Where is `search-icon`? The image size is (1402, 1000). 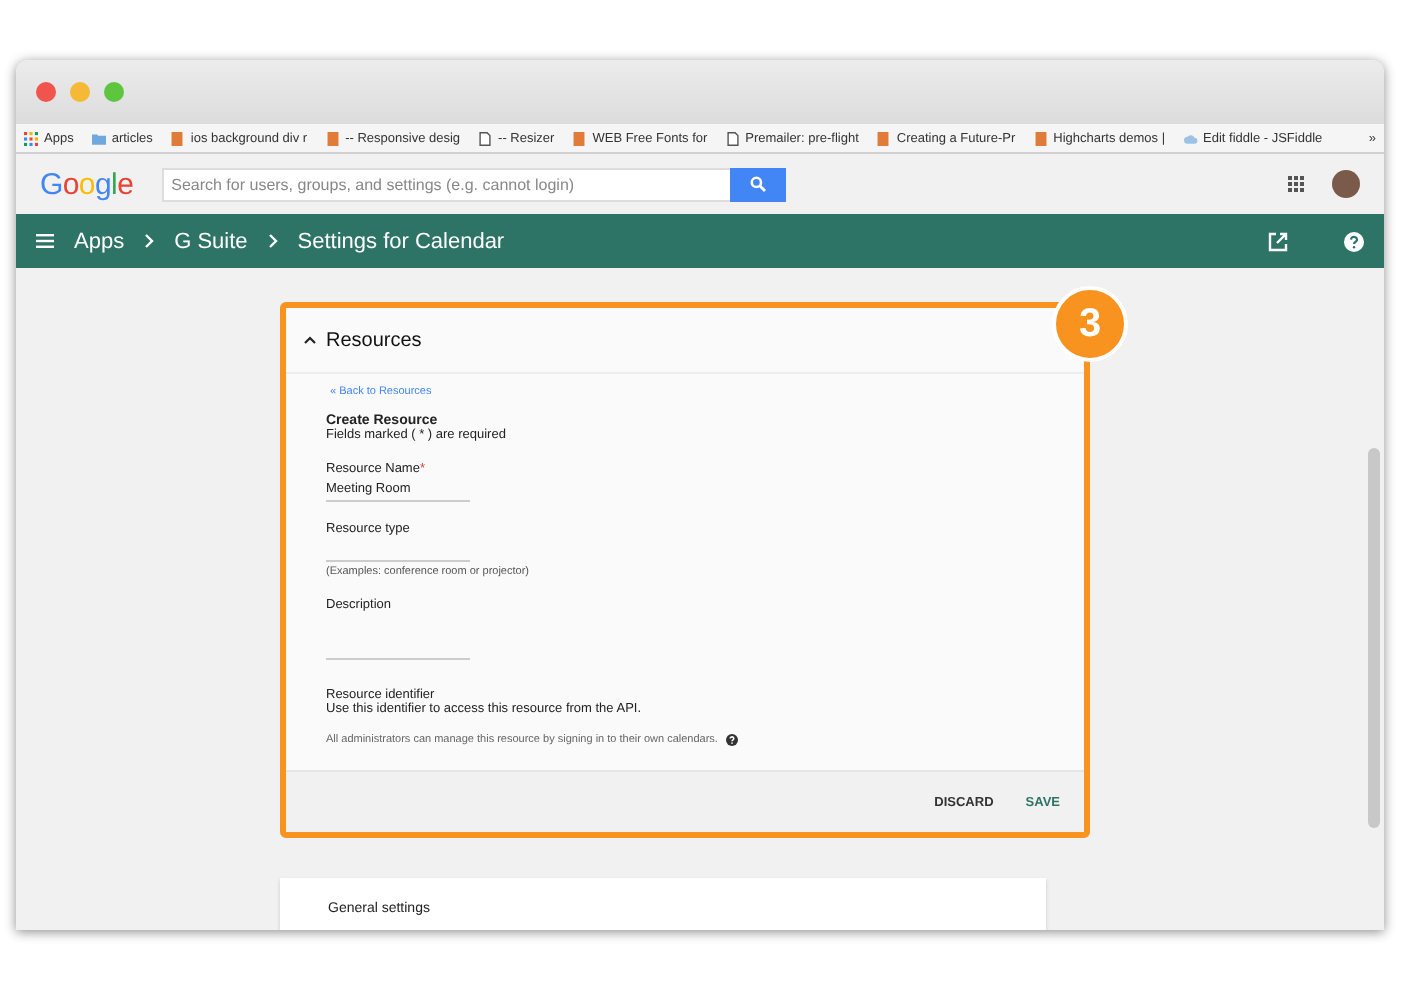
search-icon is located at coordinates (757, 184).